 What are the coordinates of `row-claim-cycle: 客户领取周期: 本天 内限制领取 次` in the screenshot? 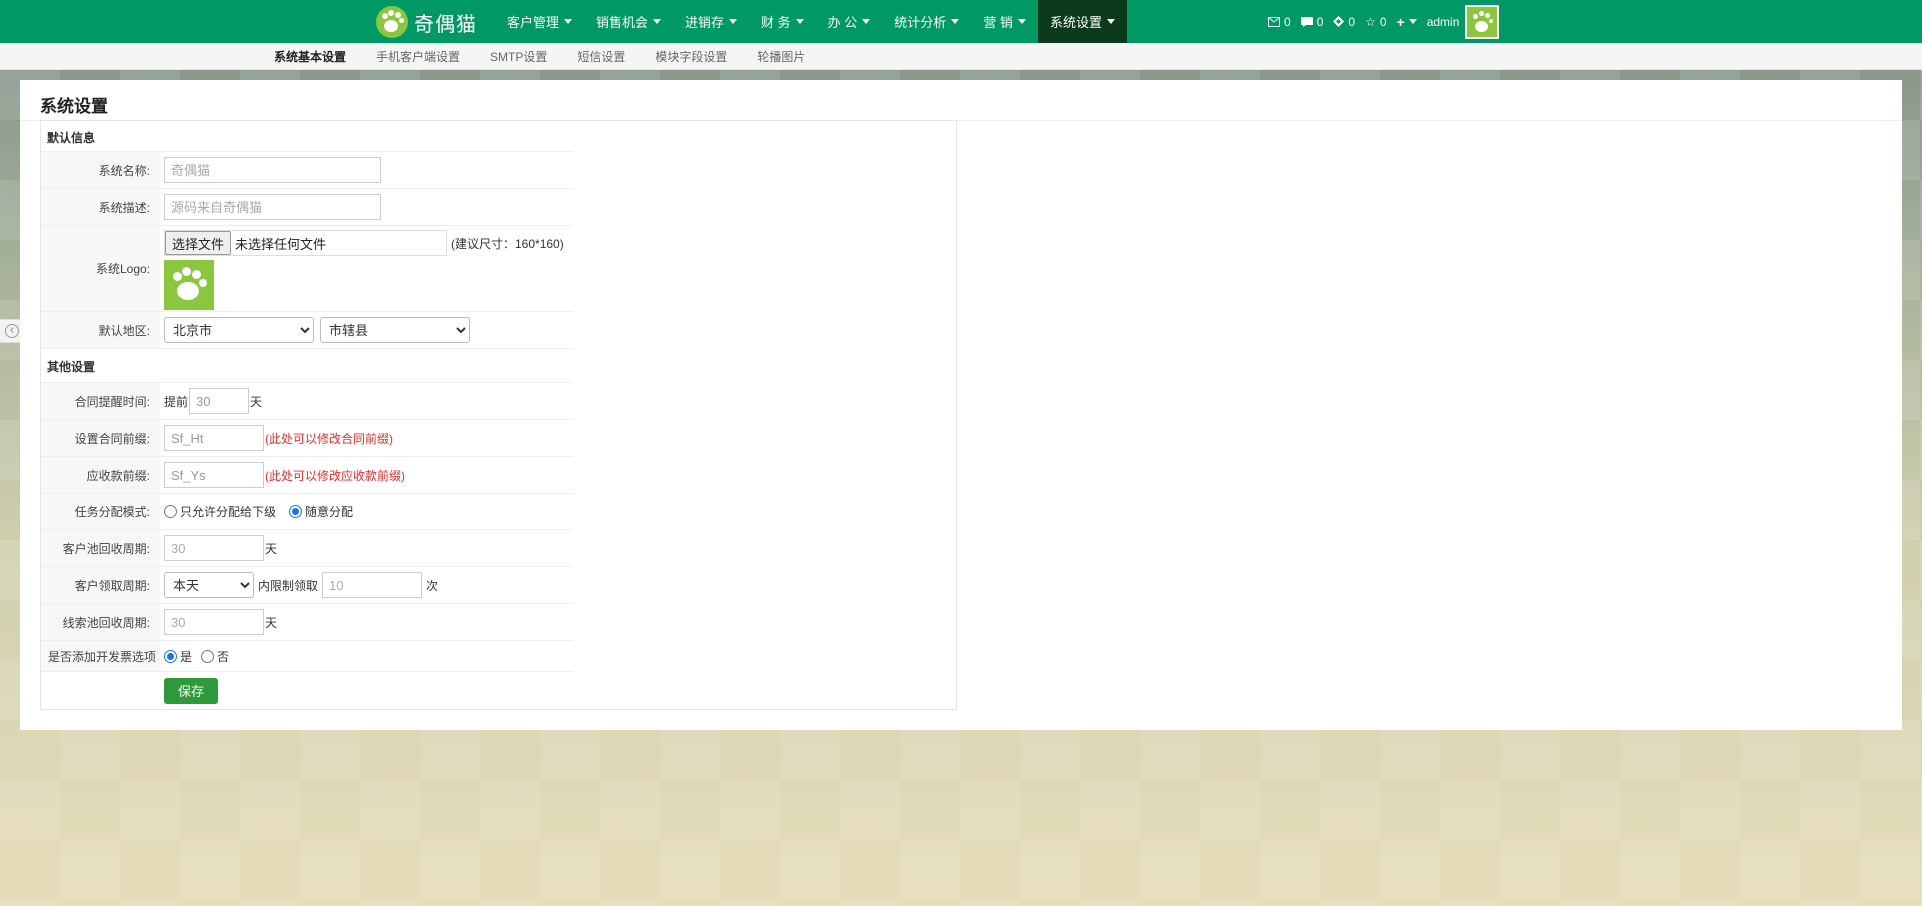 It's located at (307, 584).